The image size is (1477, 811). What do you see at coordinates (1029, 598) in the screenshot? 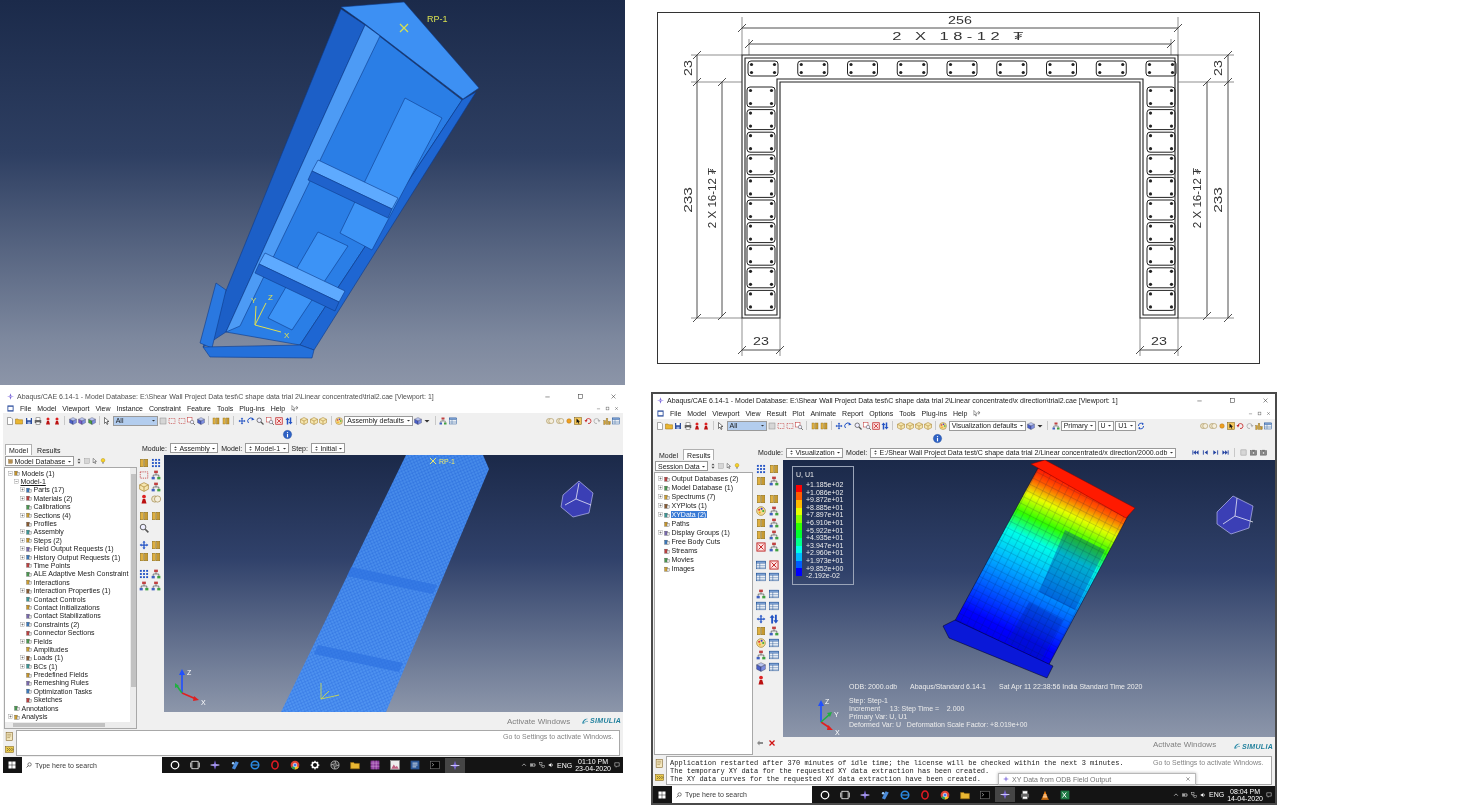
I see `3d-viewport` at bounding box center [1029, 598].